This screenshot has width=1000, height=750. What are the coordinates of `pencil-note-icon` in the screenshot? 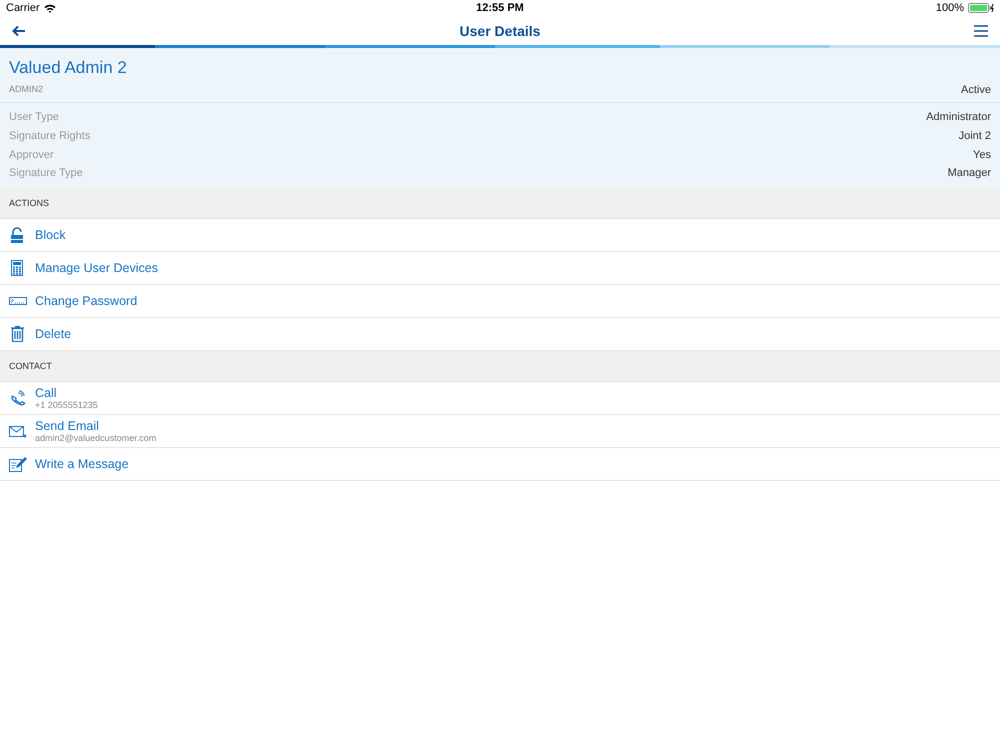 It's located at (18, 464).